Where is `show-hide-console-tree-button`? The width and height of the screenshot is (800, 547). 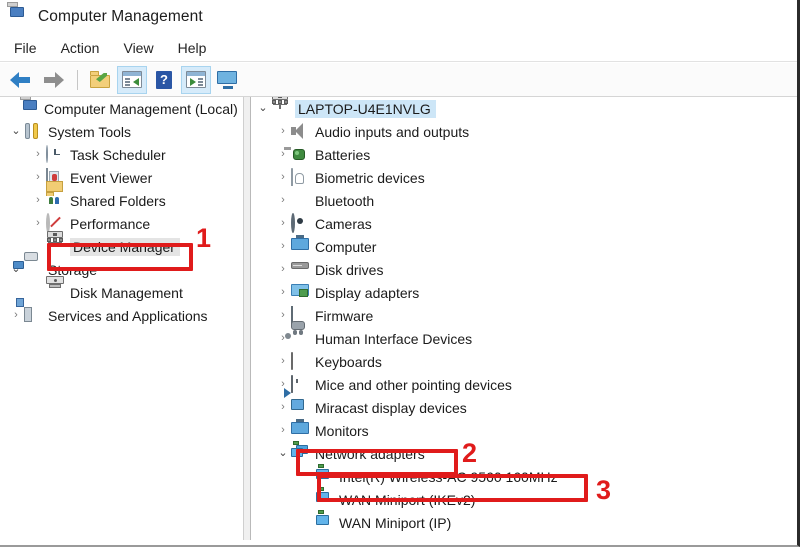 show-hide-console-tree-button is located at coordinates (132, 79).